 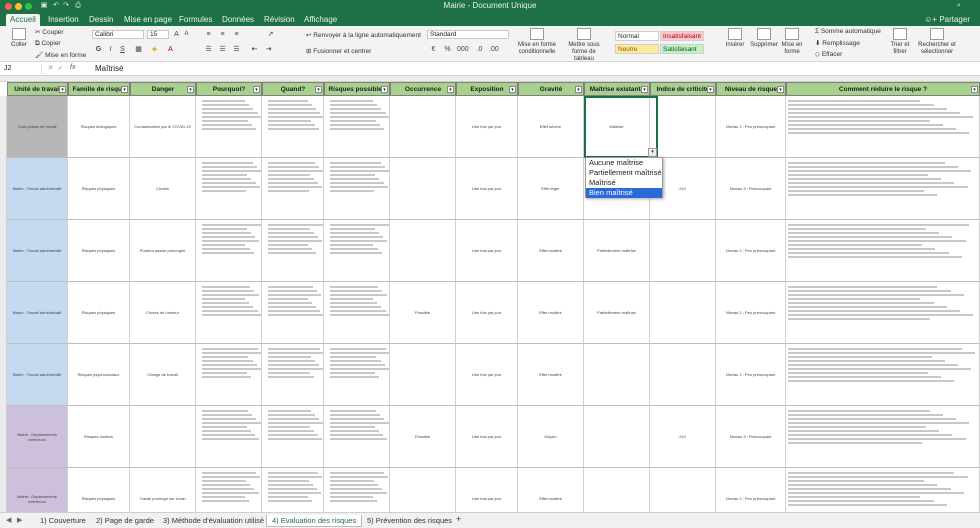 I want to click on bold-button: G, so click(x=98, y=49).